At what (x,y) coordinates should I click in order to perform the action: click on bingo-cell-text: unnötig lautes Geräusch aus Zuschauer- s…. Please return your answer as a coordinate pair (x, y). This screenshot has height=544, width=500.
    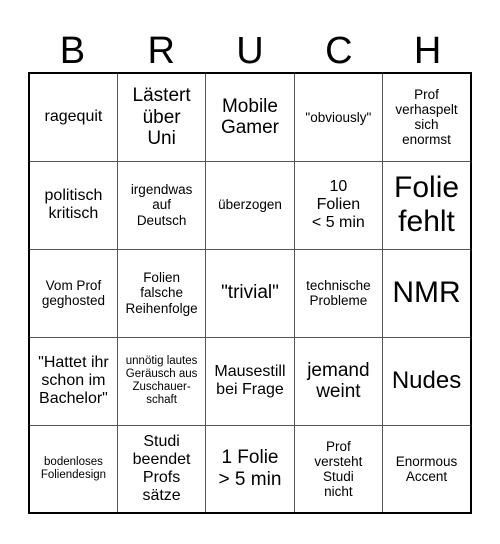
    Looking at the image, I should click on (161, 380).